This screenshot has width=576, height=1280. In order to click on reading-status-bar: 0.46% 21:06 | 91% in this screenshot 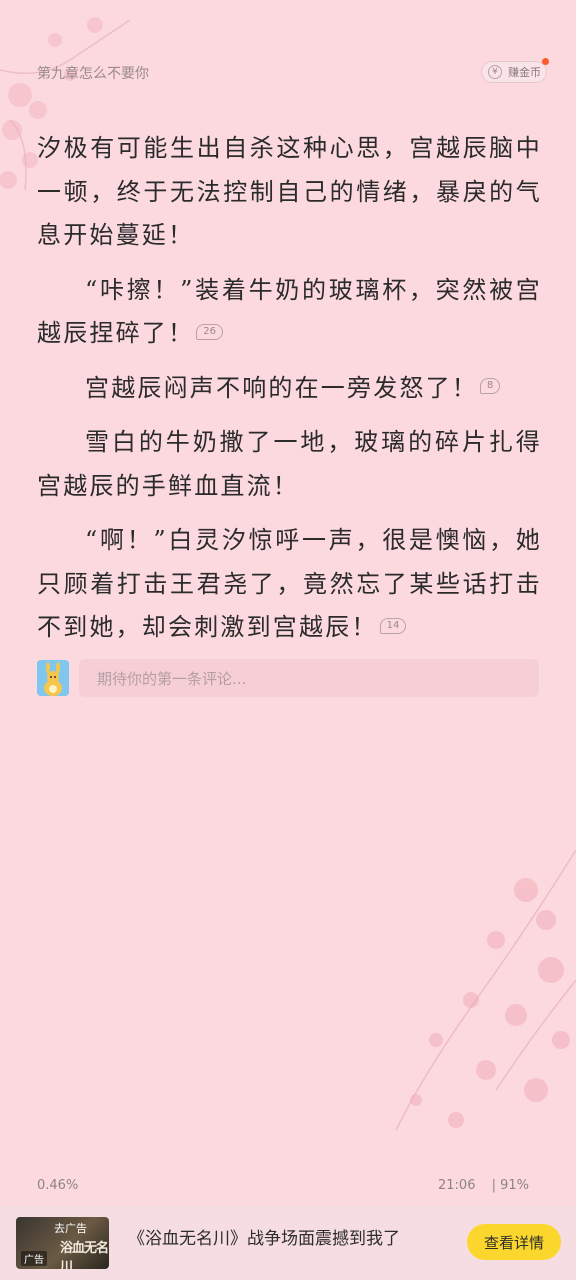, I will do `click(283, 1187)`.